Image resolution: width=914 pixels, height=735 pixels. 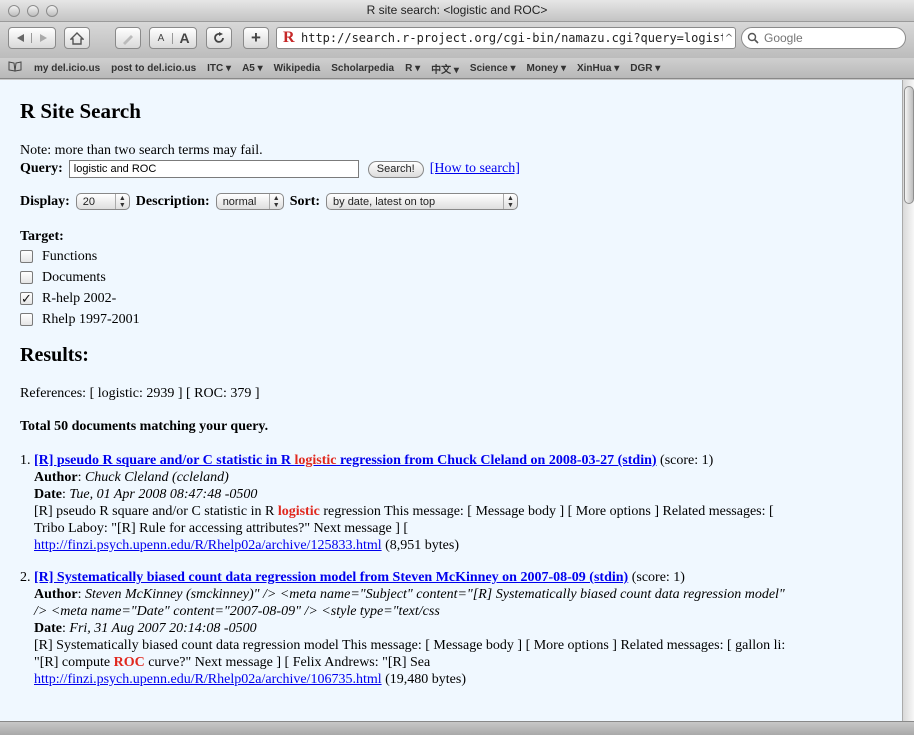 I want to click on snapback-icon: ^, so click(x=729, y=38).